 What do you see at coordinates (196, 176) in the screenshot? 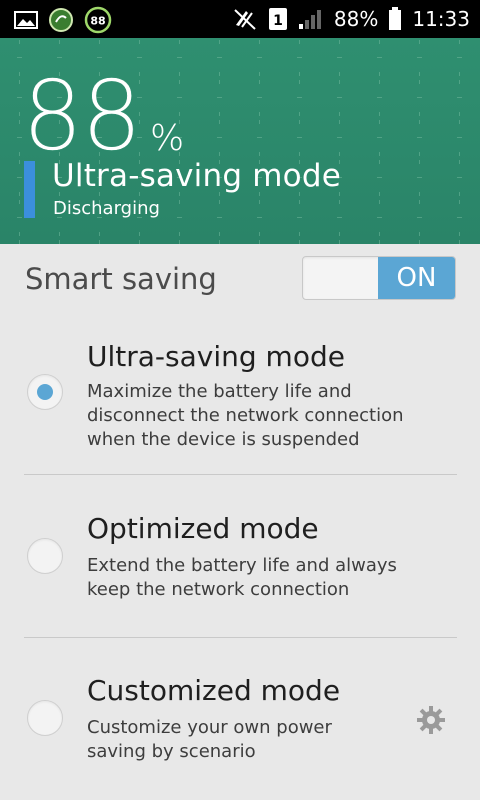
I see `current-mode-title: Ultra-saving mode` at bounding box center [196, 176].